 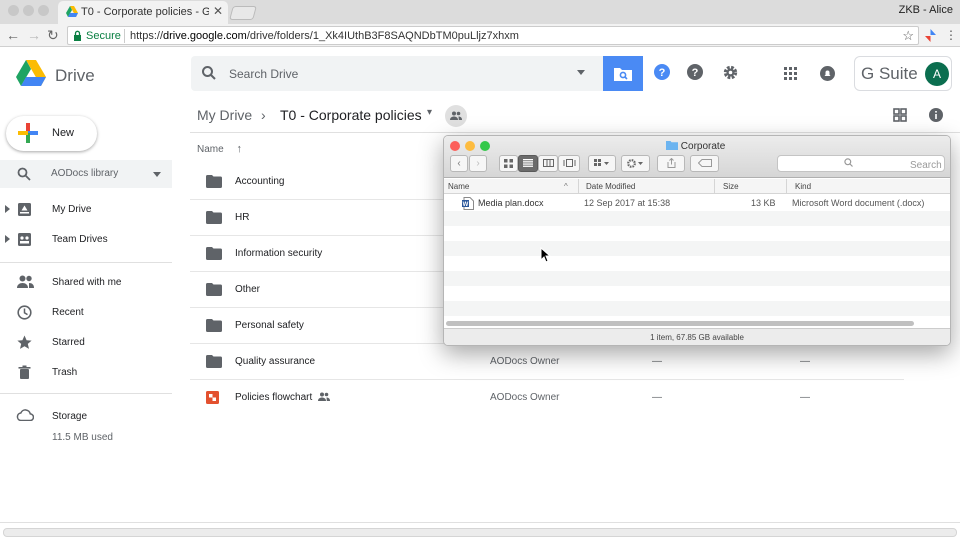 I want to click on gallery-view-button, so click(x=569, y=163).